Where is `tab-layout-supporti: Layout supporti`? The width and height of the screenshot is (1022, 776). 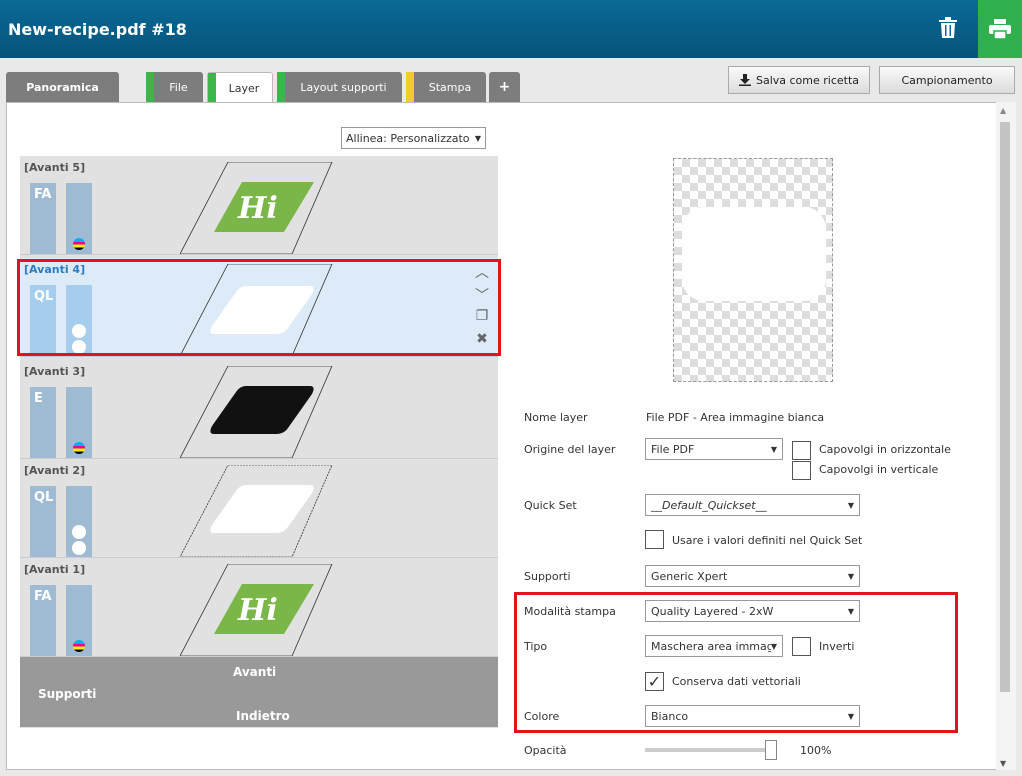 tab-layout-supporti: Layout supporti is located at coordinates (339, 87).